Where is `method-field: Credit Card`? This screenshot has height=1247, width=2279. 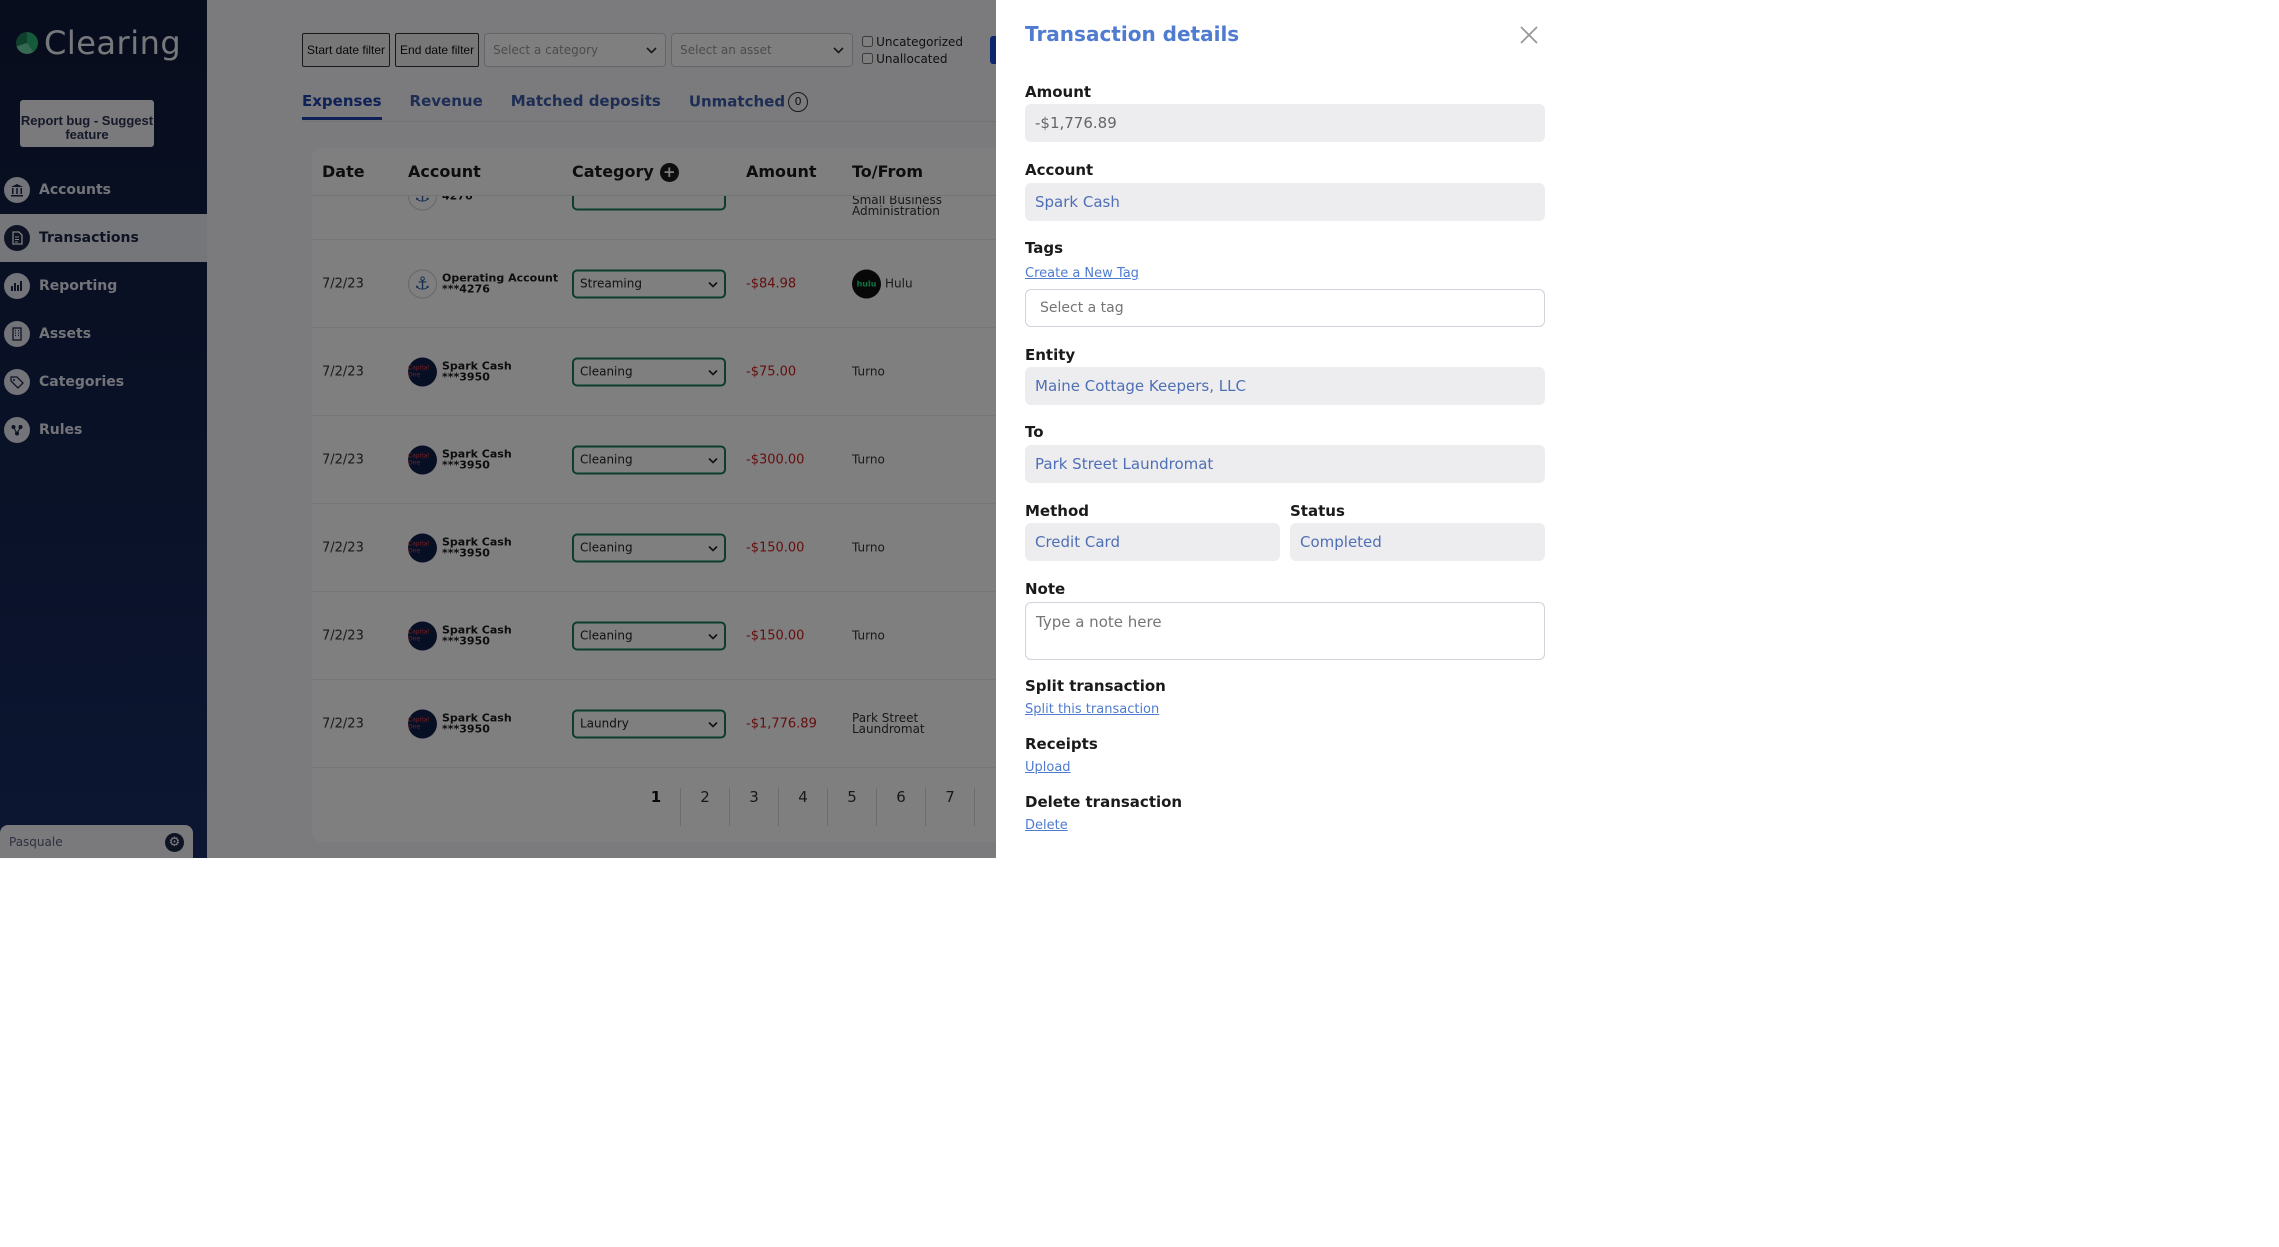
method-field: Credit Card is located at coordinates (1152, 542).